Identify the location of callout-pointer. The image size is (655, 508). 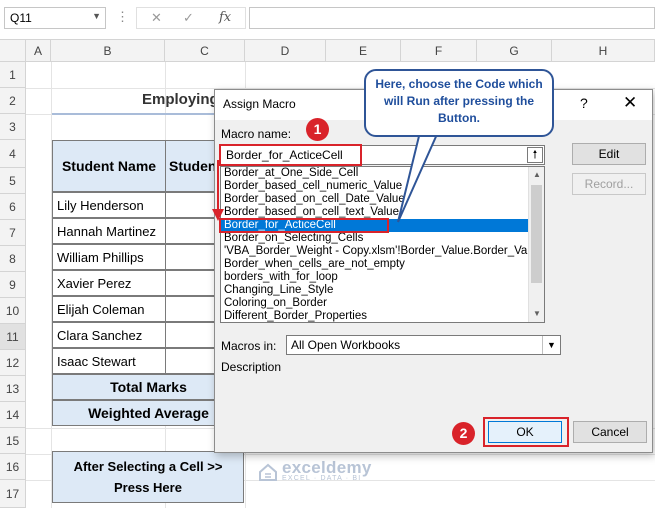
(418, 177).